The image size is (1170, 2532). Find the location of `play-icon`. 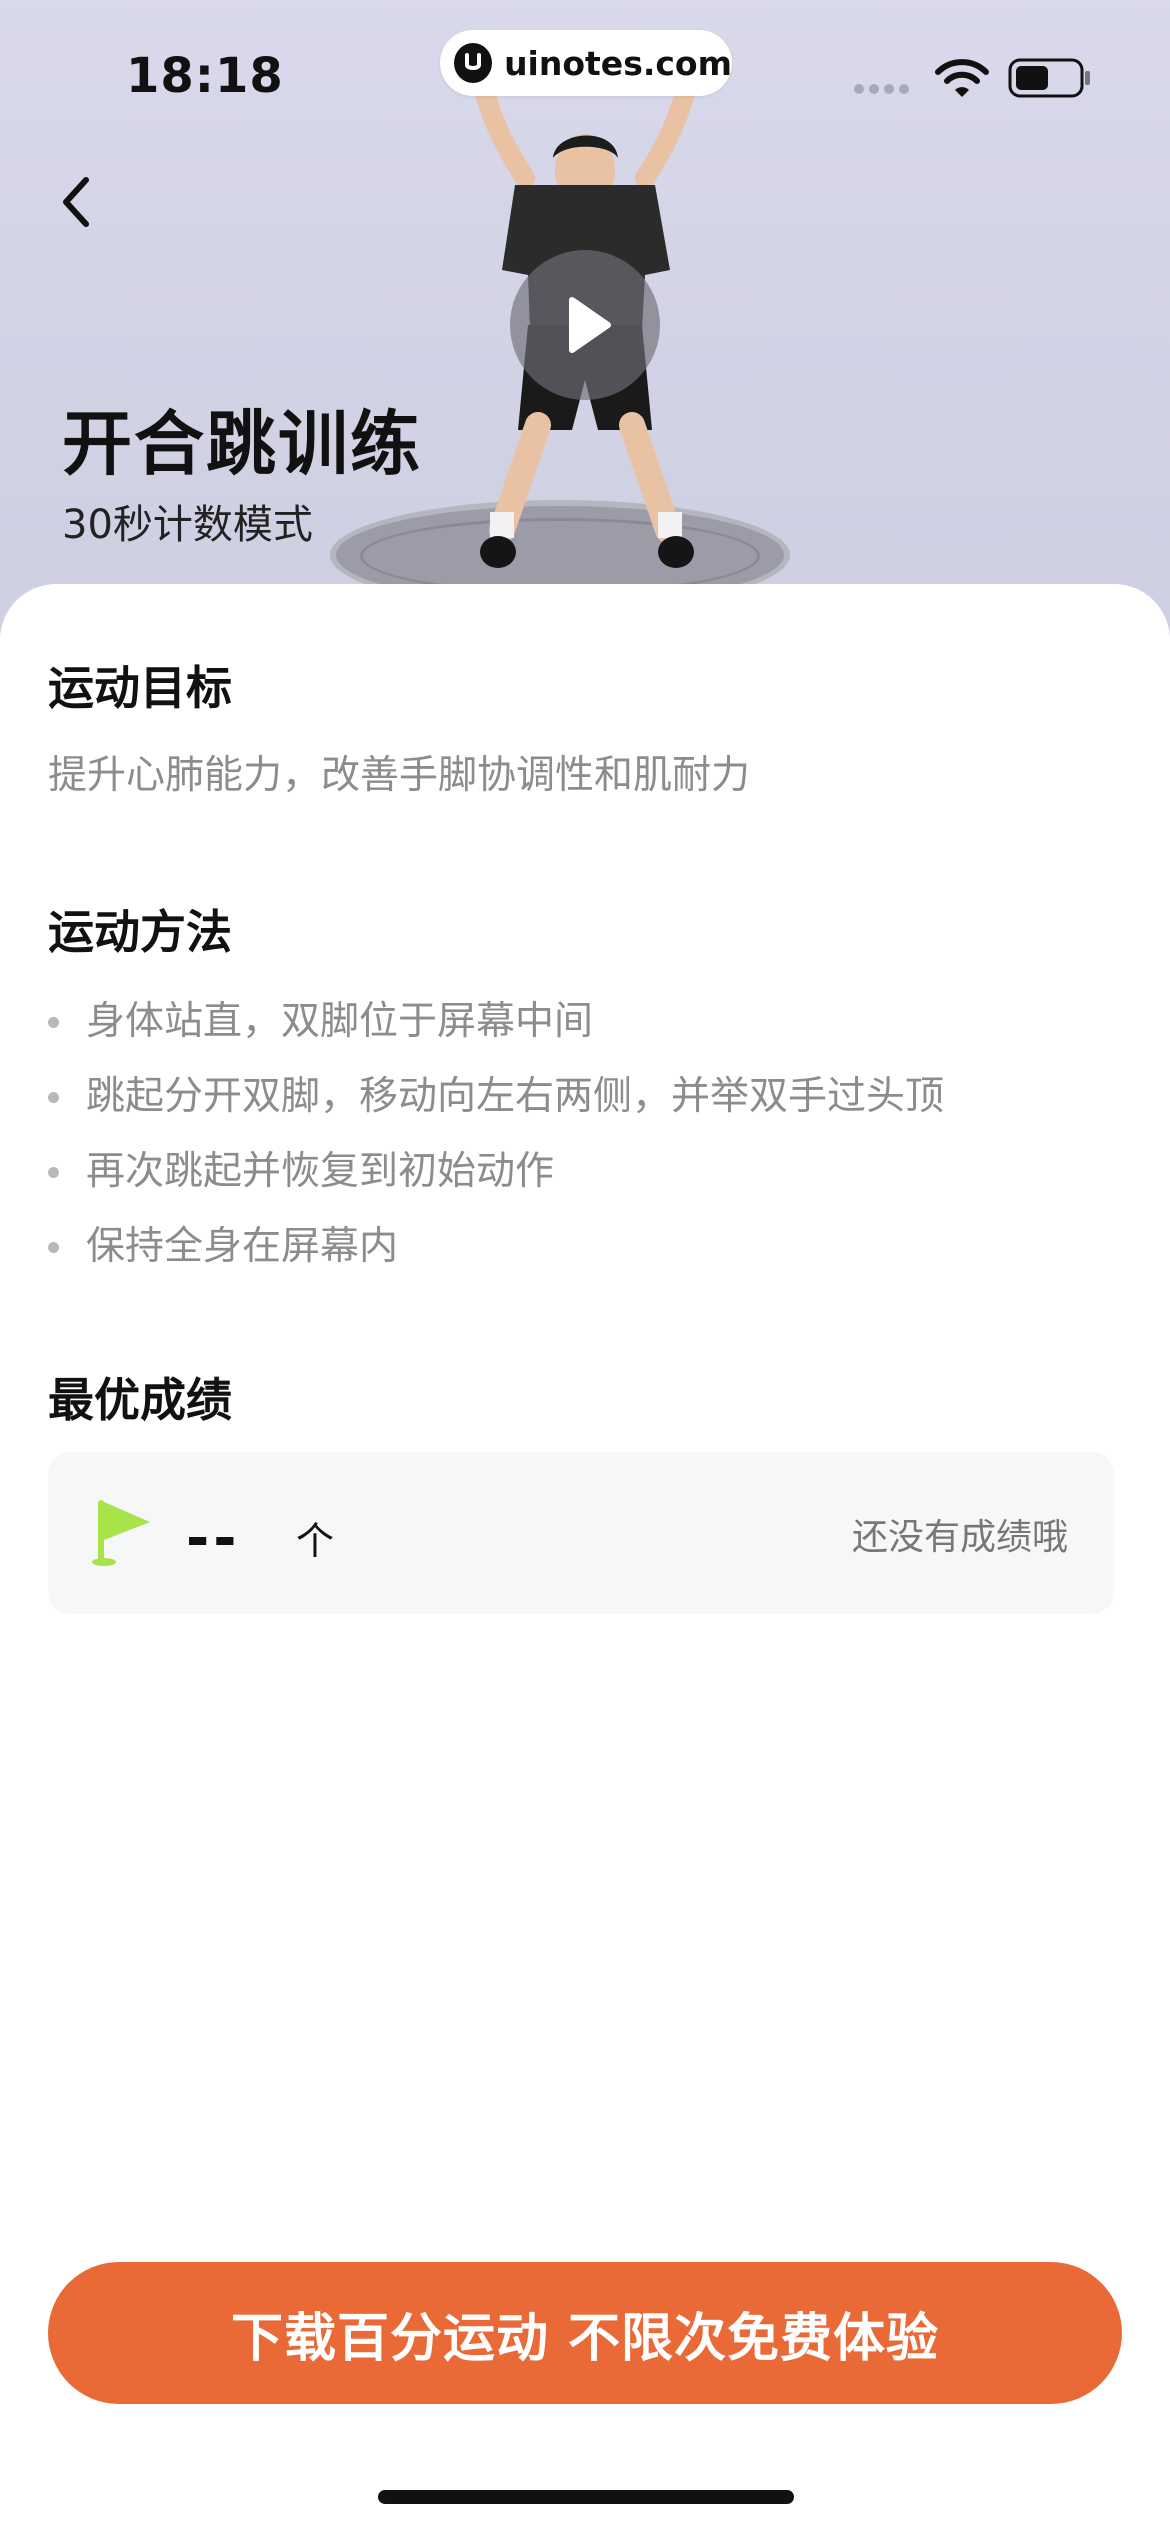

play-icon is located at coordinates (590, 325).